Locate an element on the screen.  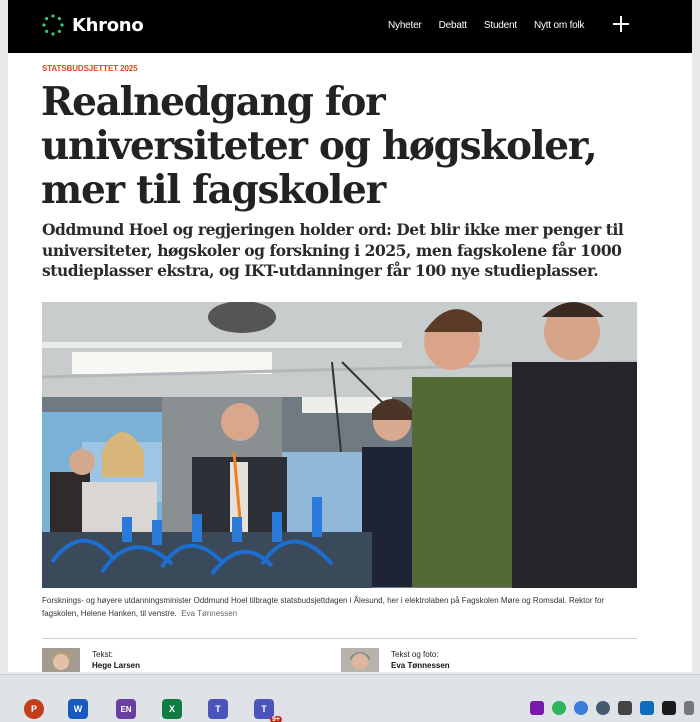
logo-text: Khrono is located at coordinates (108, 25).